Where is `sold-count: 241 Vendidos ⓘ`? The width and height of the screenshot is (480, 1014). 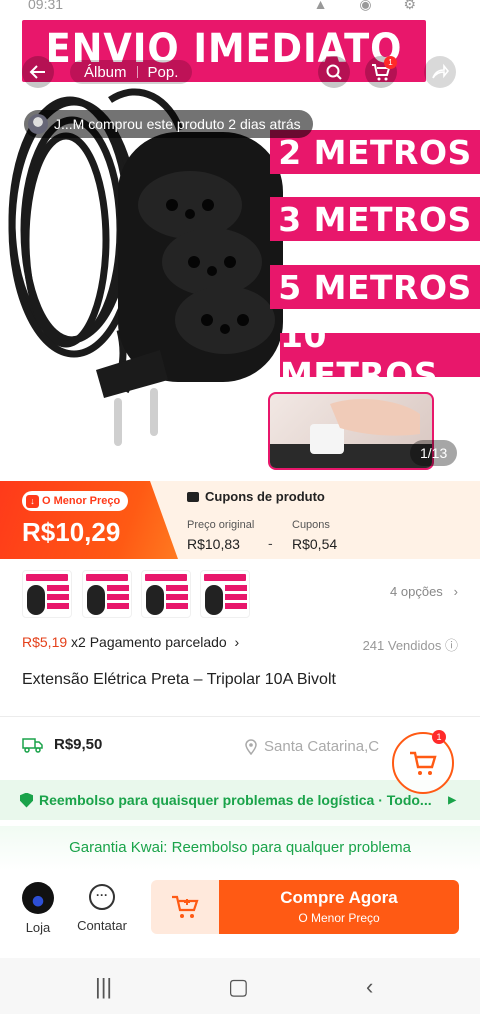
sold-count: 241 Vendidos ⓘ is located at coordinates (410, 644).